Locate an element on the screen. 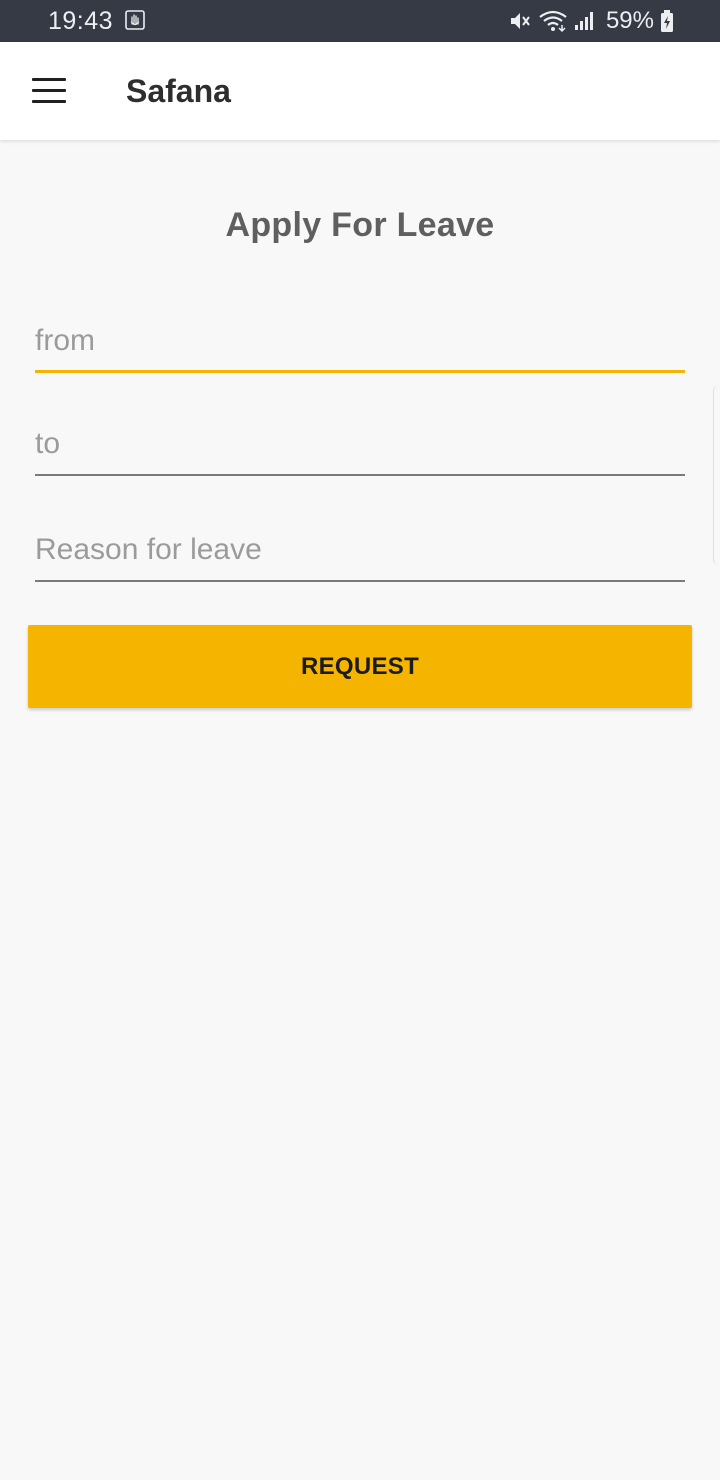 This screenshot has height=1480, width=720. mute-icon is located at coordinates (520, 21).